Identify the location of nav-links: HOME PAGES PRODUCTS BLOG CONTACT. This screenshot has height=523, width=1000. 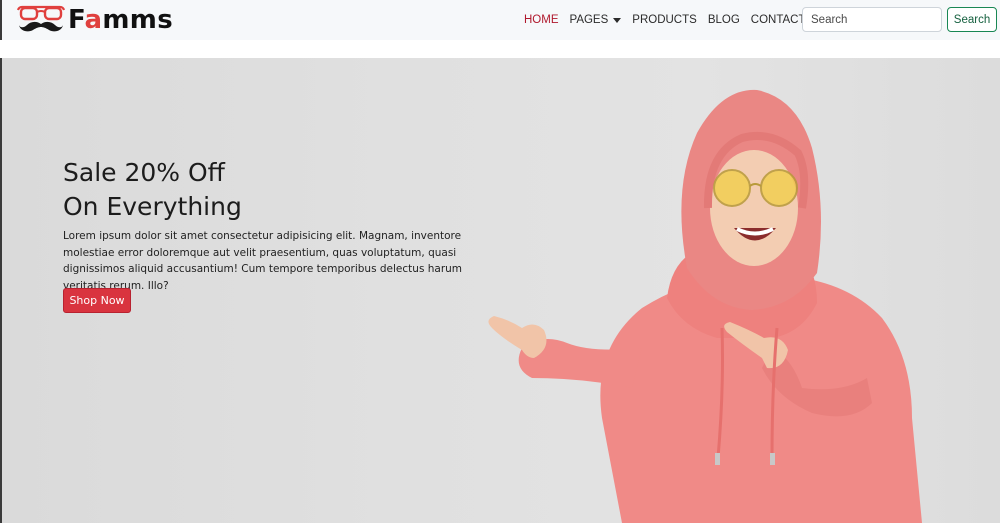
(680, 20).